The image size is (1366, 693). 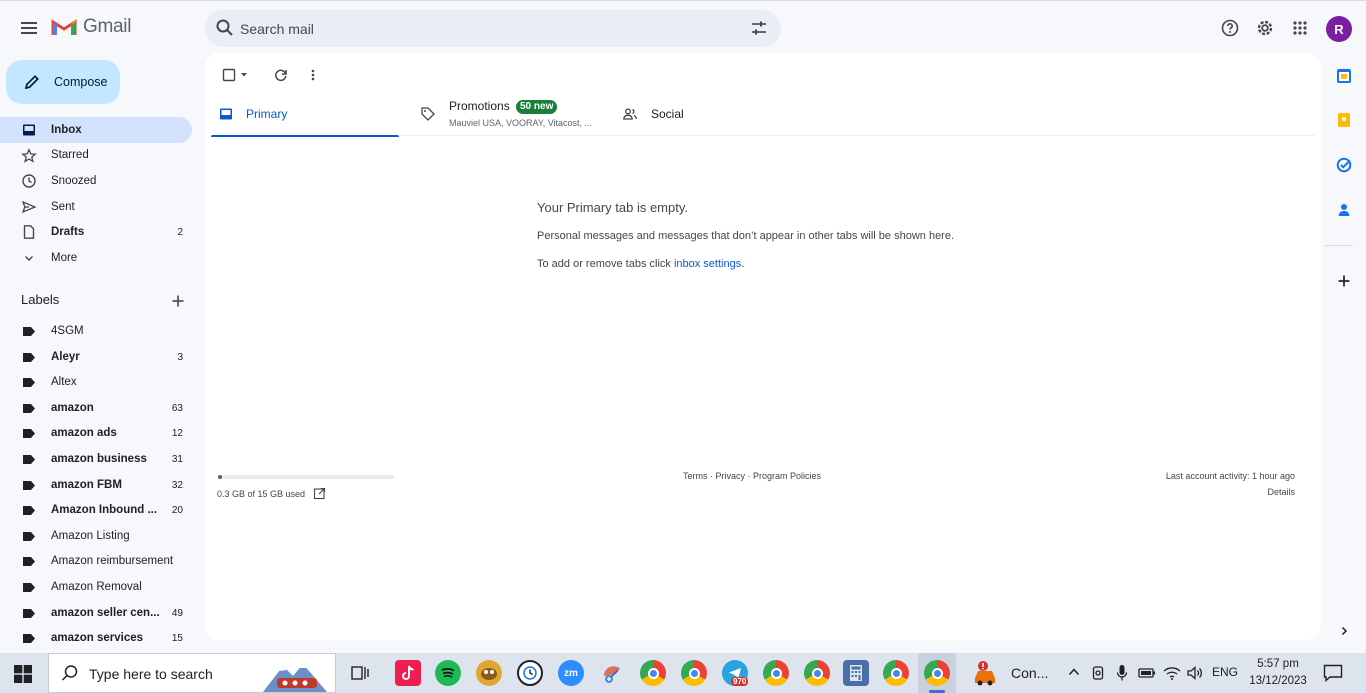 What do you see at coordinates (96, 383) in the screenshot?
I see `label-item: Altex` at bounding box center [96, 383].